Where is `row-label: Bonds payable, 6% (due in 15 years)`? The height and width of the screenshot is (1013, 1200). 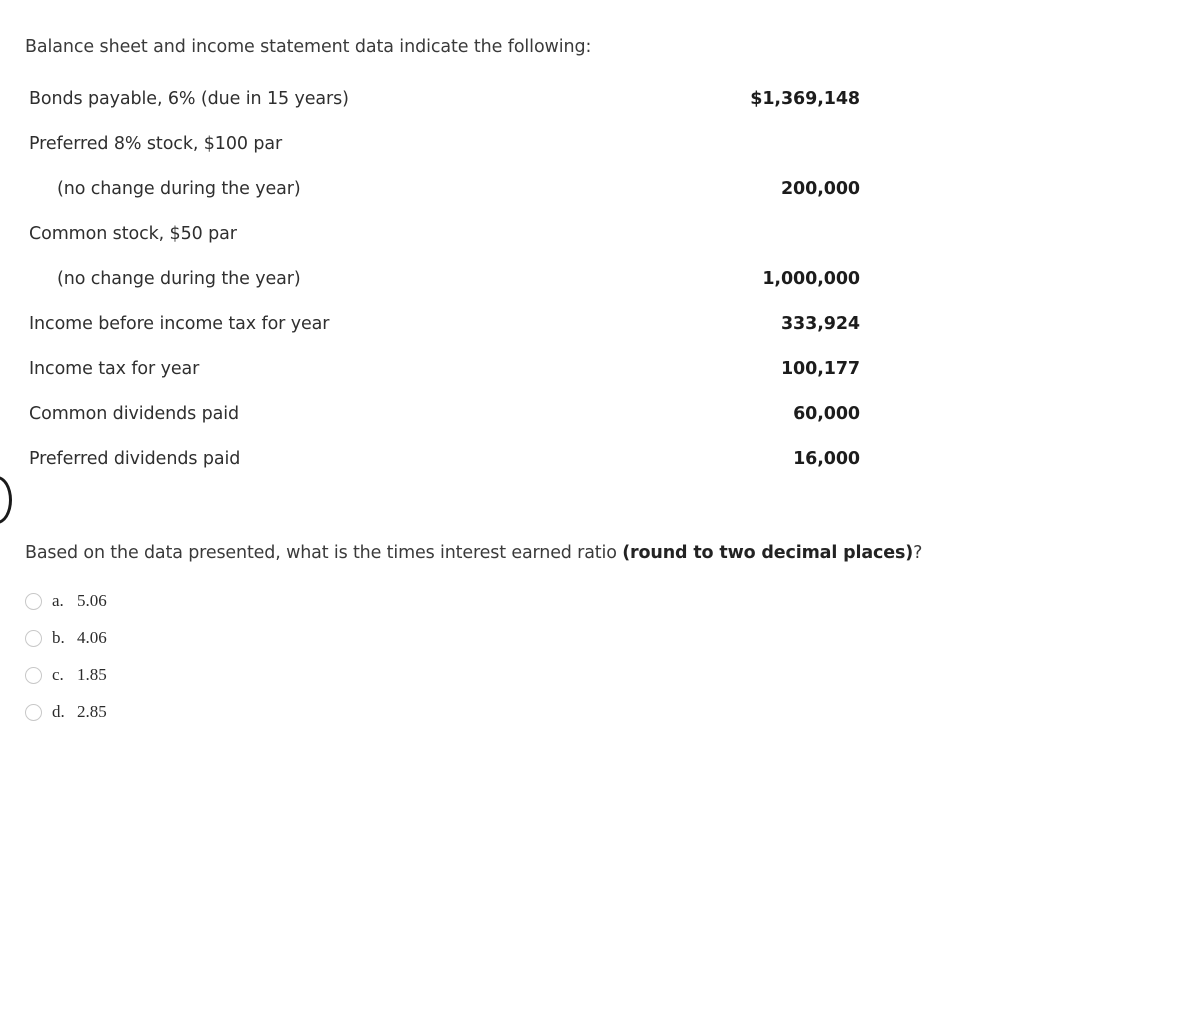
row-label: Bonds payable, 6% (due in 15 years) is located at coordinates (189, 99).